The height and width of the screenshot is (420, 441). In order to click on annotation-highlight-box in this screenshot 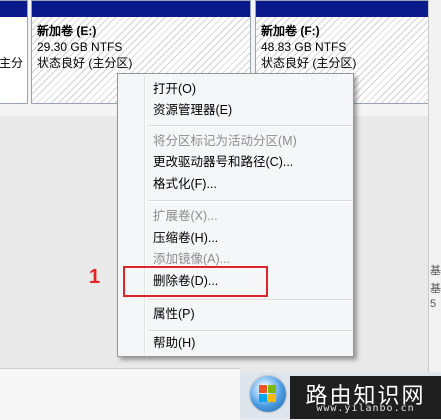, I will do `click(195, 281)`.